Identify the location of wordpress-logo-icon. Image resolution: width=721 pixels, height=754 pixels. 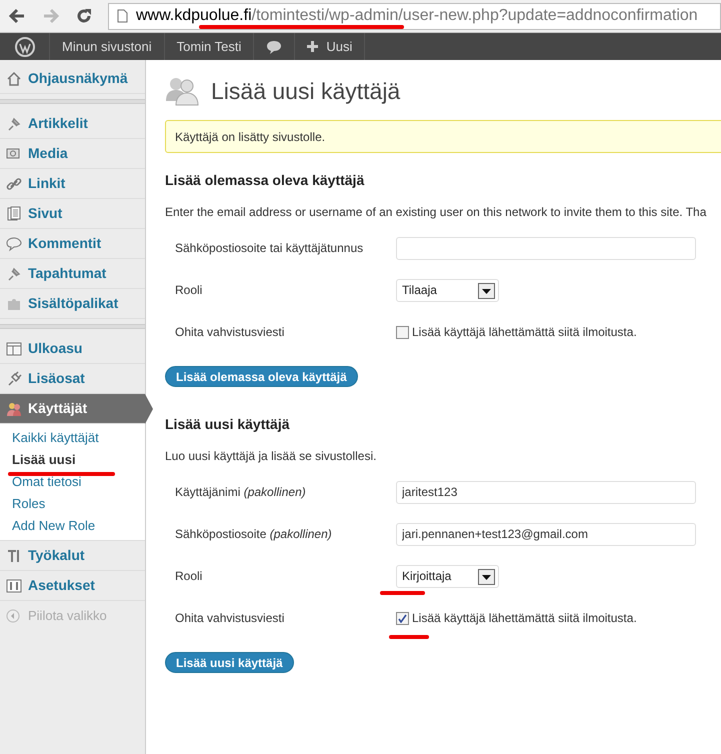
(24, 46).